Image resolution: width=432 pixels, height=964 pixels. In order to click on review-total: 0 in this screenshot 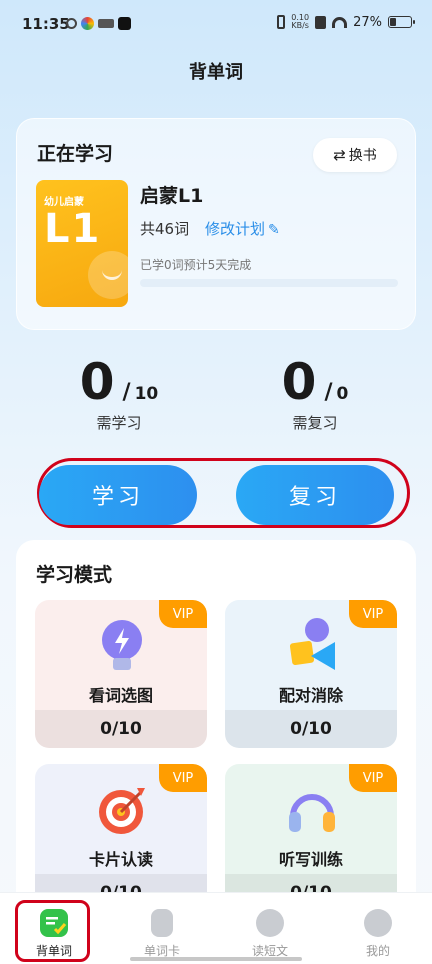, I will do `click(342, 394)`.